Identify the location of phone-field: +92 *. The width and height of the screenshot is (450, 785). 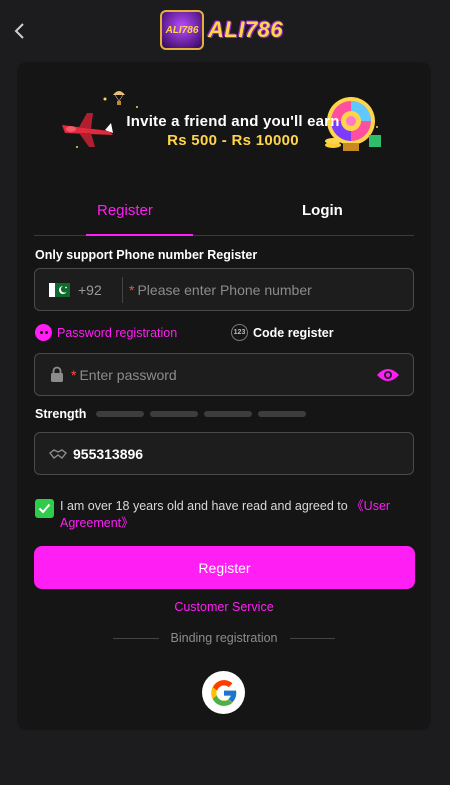
(224, 289).